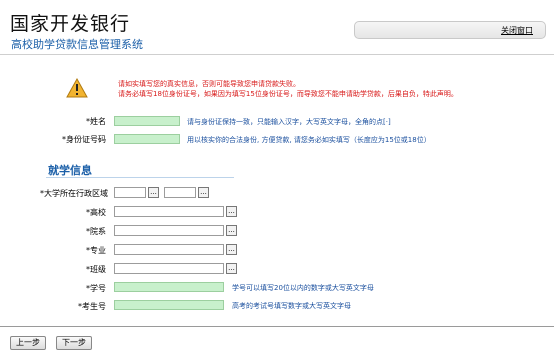 The image size is (554, 355). I want to click on region-city-input, so click(180, 192).